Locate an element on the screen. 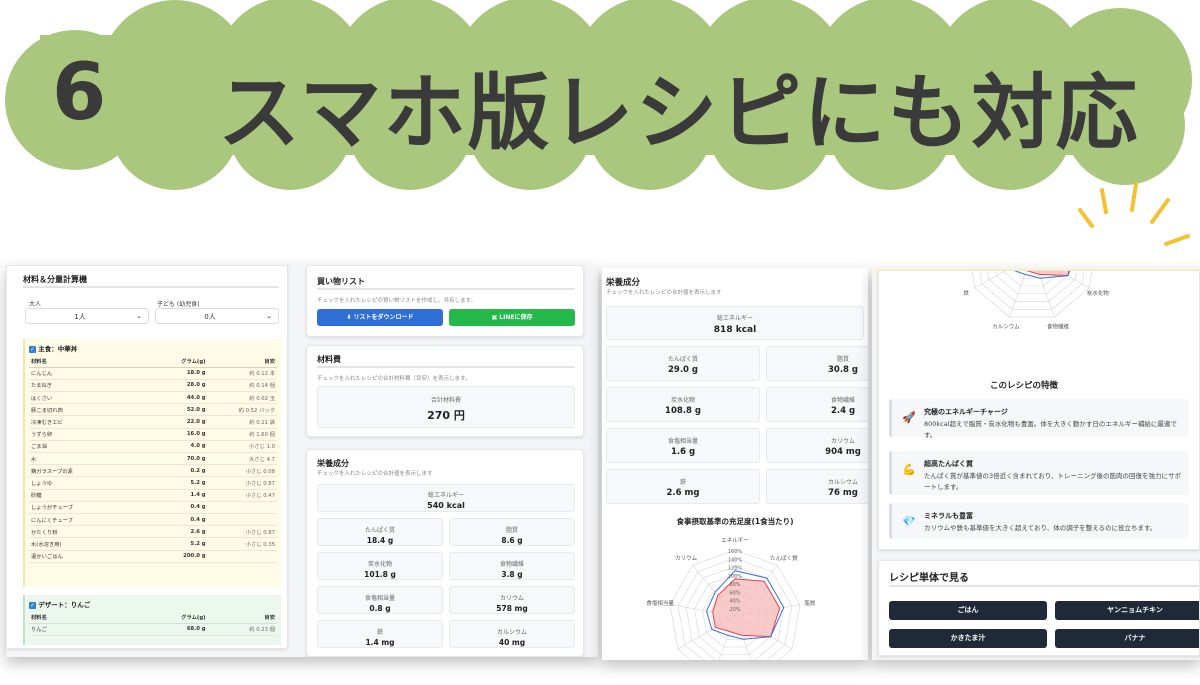 The width and height of the screenshot is (1200, 685). nutrient-label: 食塩相当量 is located at coordinates (379, 598).